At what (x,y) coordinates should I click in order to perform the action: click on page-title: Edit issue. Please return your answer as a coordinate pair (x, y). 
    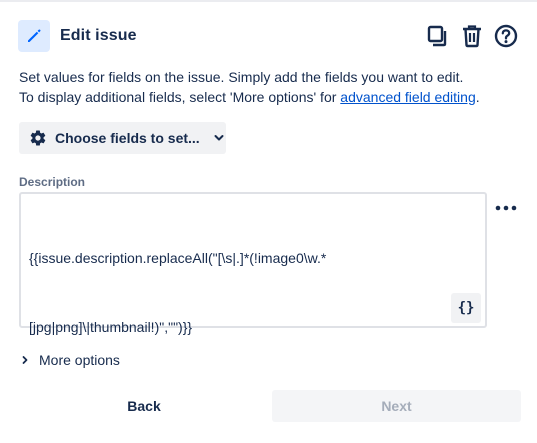
    Looking at the image, I should click on (98, 35).